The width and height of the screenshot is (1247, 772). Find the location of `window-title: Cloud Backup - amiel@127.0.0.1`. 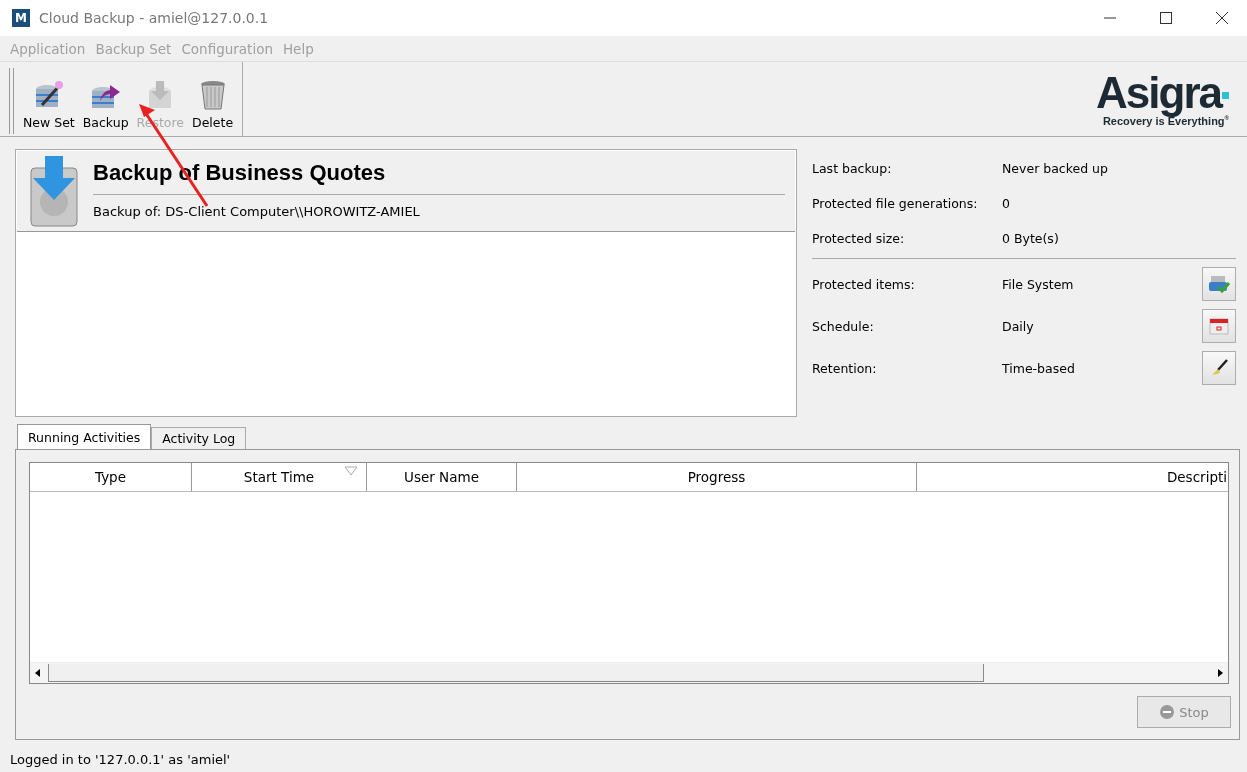

window-title: Cloud Backup - amiel@127.0.0.1 is located at coordinates (154, 18).